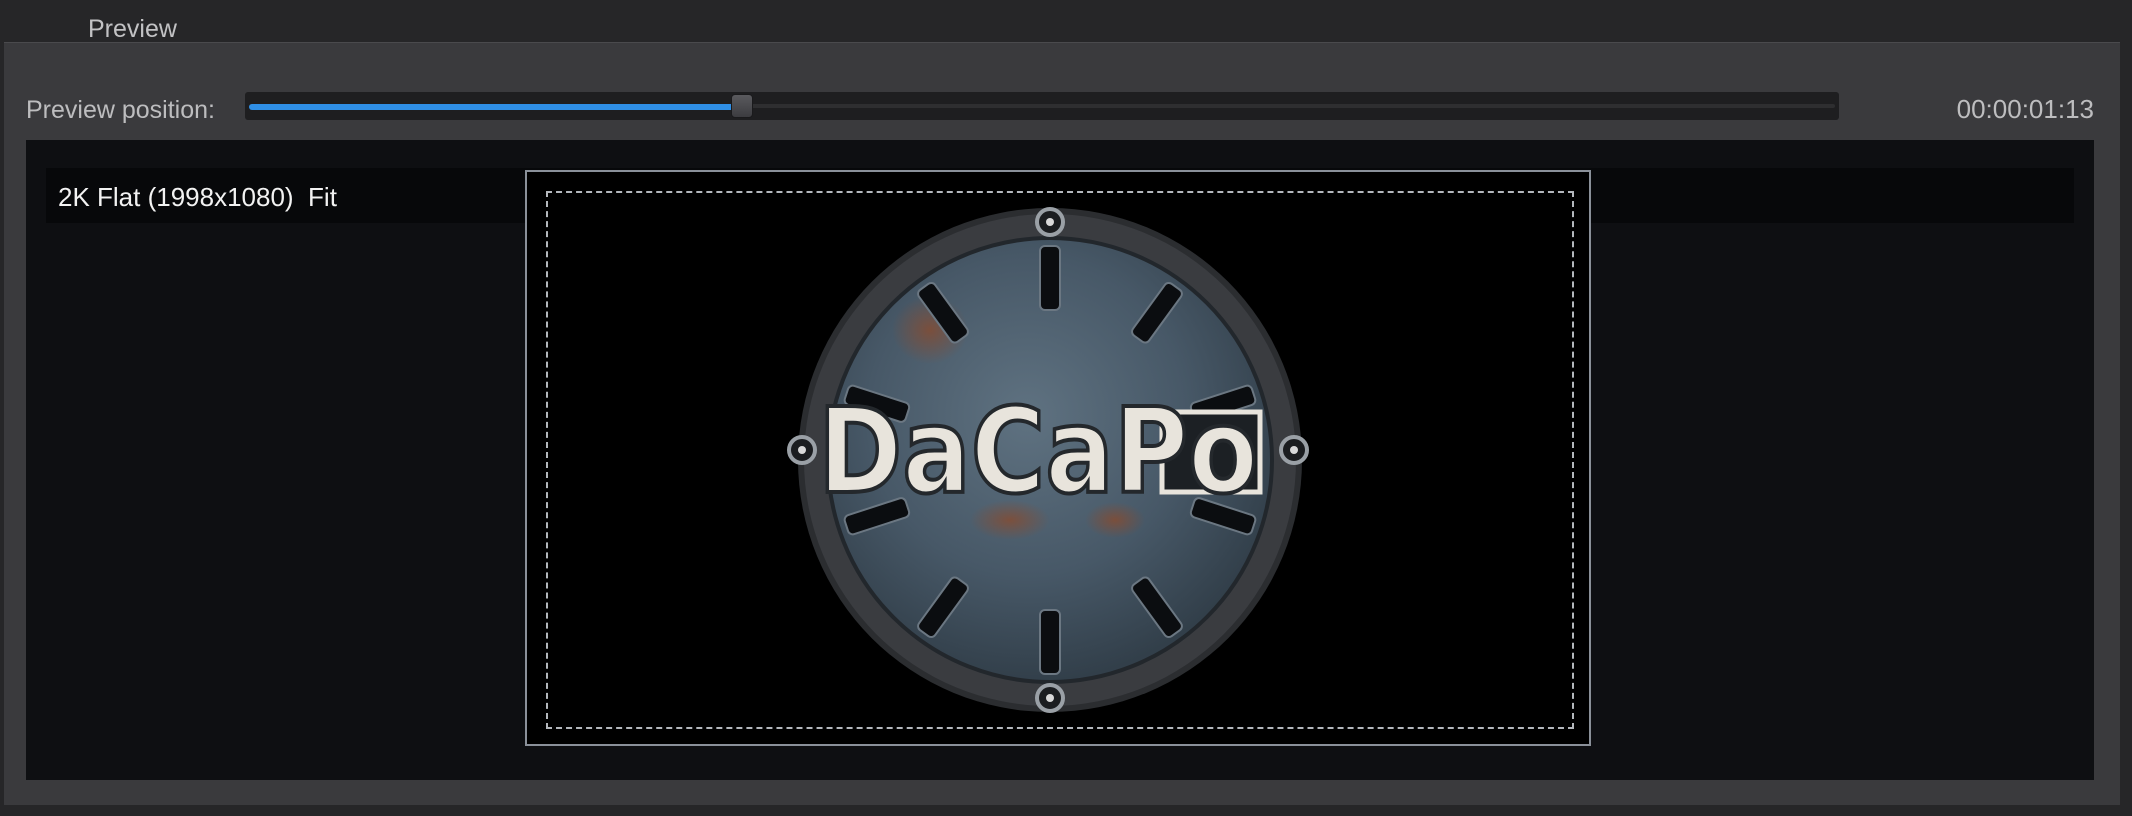  Describe the element at coordinates (1066, 22) in the screenshot. I see `tab-header: Preview` at that location.